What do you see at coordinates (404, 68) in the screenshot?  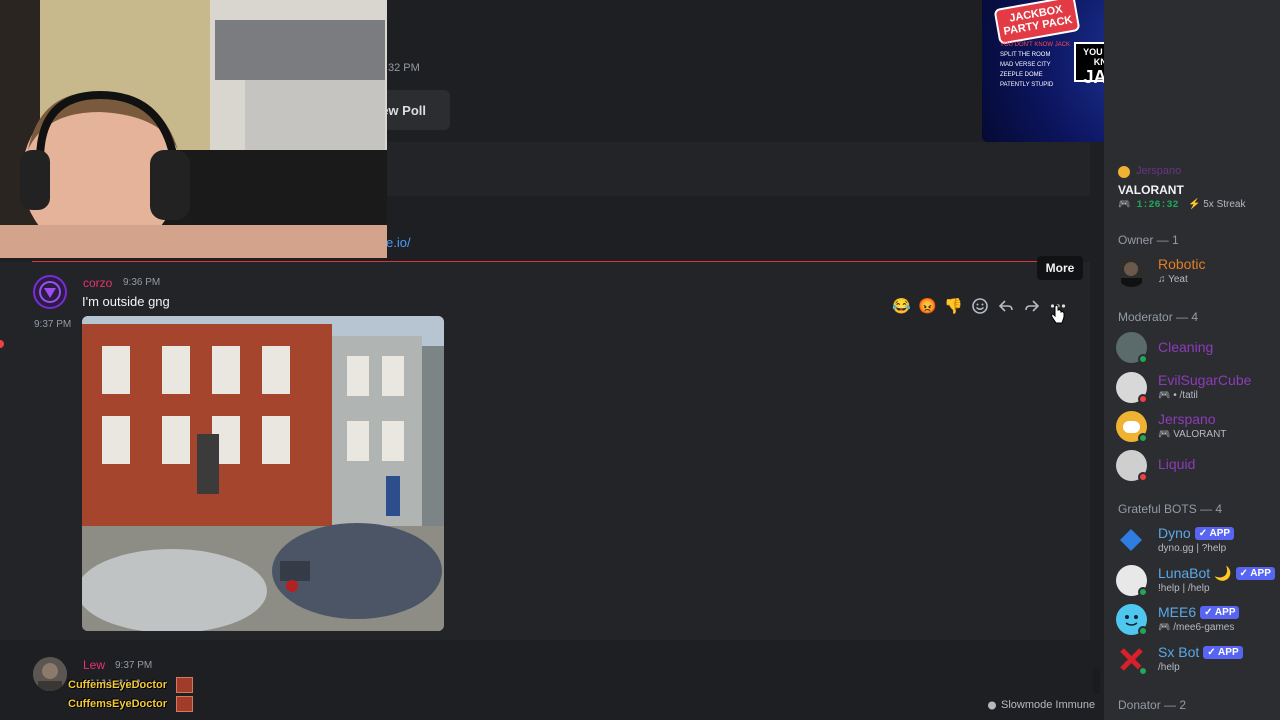 I see `message-timestamp: 32 PM` at bounding box center [404, 68].